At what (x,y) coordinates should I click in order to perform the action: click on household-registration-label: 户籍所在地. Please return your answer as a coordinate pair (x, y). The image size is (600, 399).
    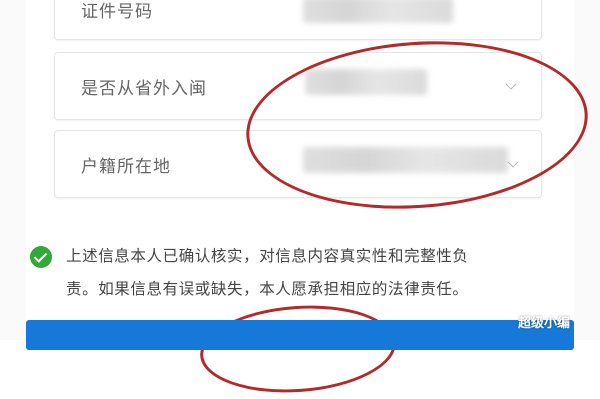
    Looking at the image, I should click on (126, 167).